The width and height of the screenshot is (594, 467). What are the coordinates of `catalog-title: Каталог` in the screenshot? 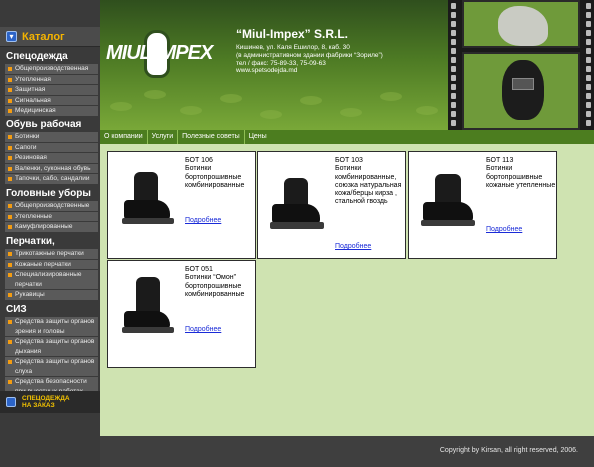 It's located at (43, 36).